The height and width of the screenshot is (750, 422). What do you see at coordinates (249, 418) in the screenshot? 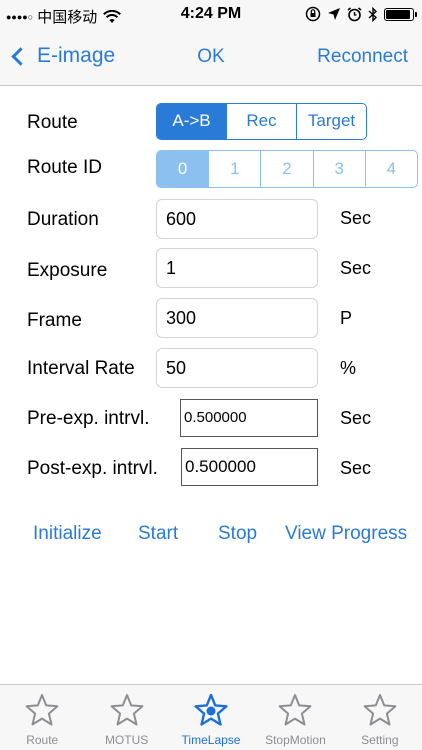
I see `pre-exp-interval-field: 0.500000` at bounding box center [249, 418].